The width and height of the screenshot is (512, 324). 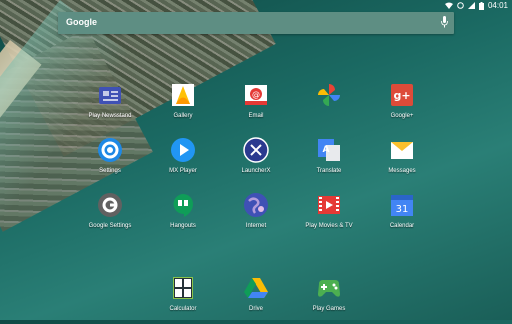 What do you see at coordinates (110, 226) in the screenshot?
I see `app-label: Google Settings` at bounding box center [110, 226].